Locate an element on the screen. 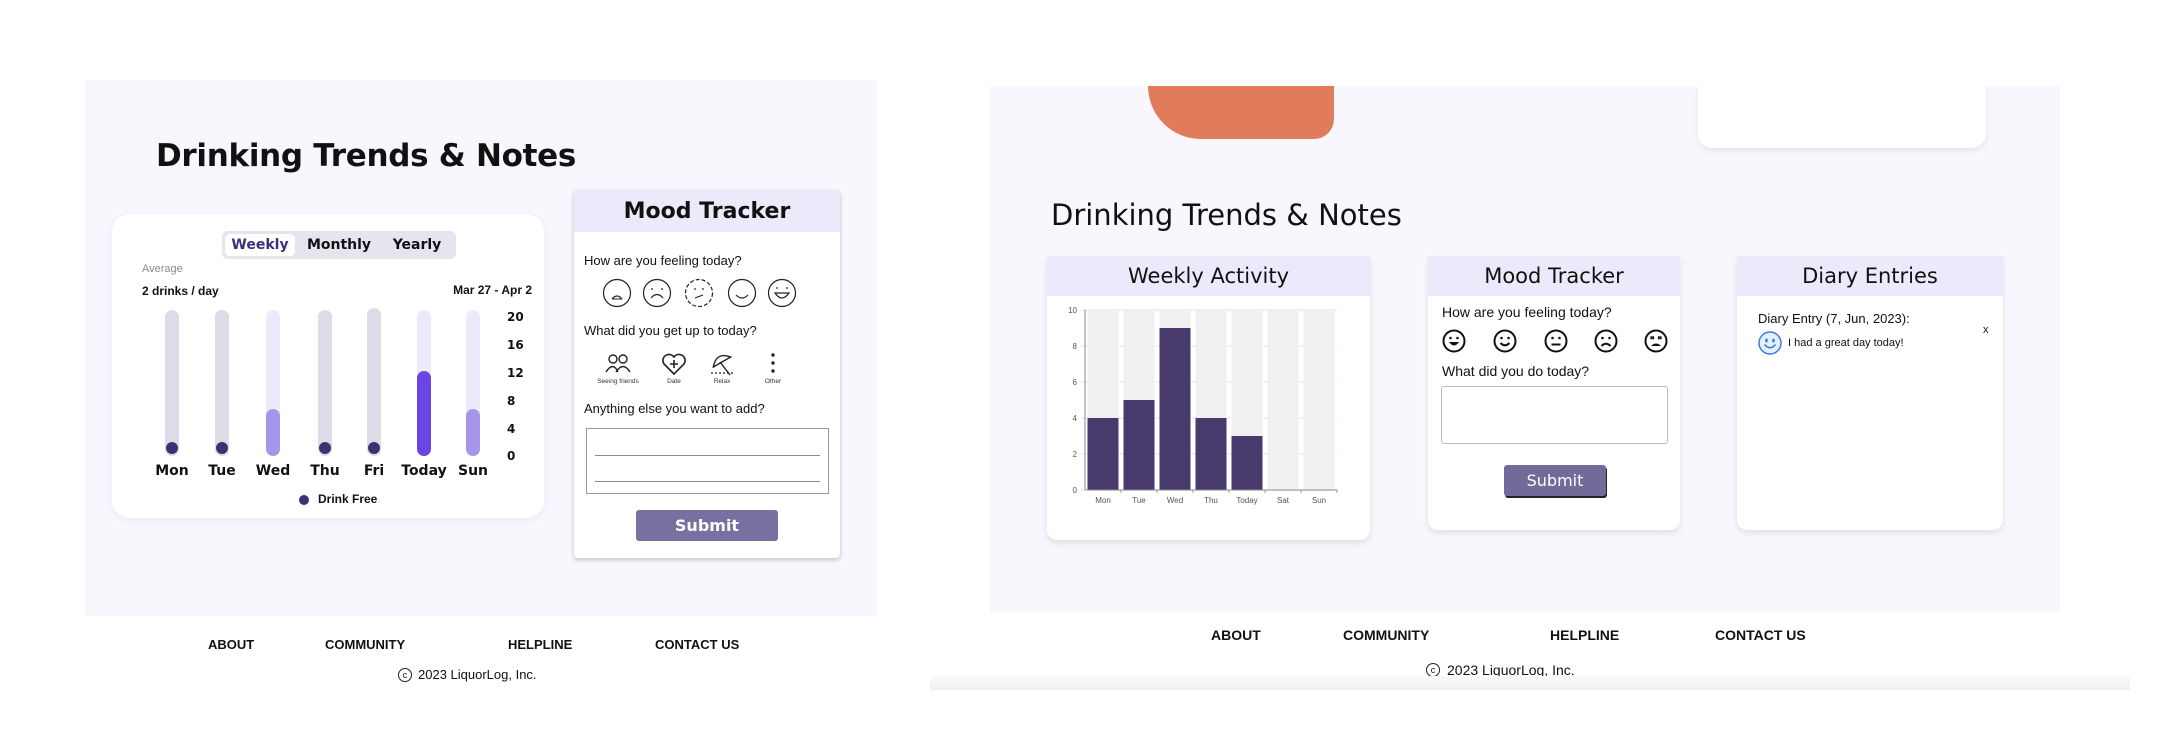 This screenshot has height=740, width=2166. activity-question: What did you do today? is located at coordinates (1516, 371).